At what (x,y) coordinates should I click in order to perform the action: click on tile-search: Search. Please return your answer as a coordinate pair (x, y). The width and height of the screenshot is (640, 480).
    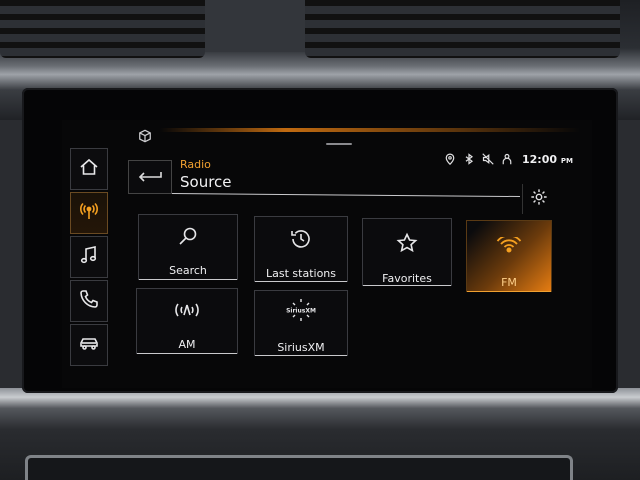
    Looking at the image, I should click on (188, 247).